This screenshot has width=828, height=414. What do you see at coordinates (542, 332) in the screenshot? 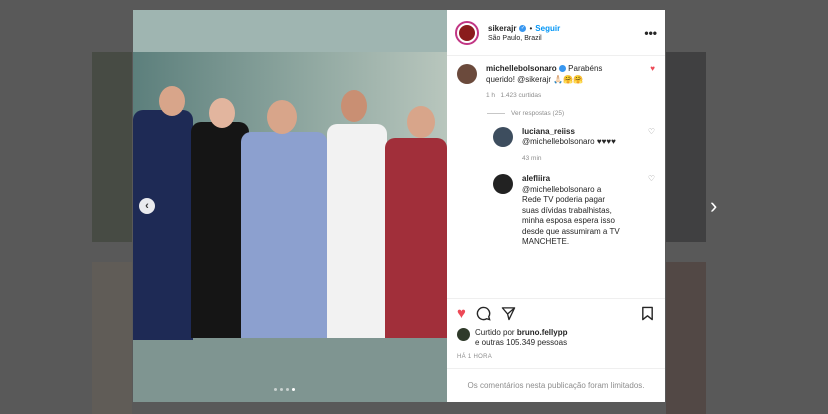
I see `liker-username: bruno.fellypp` at bounding box center [542, 332].